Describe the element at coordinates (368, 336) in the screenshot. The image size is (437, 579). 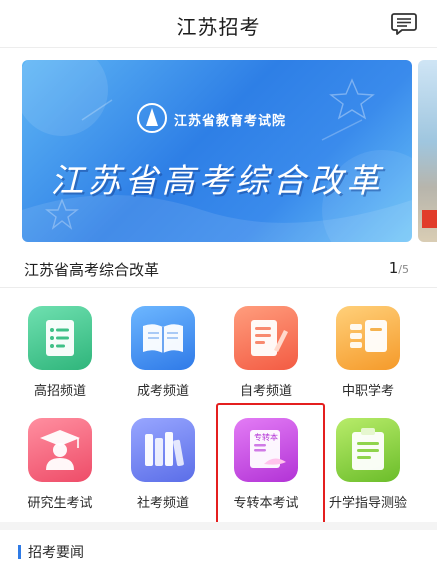
I see `stacked-books-icon` at that location.